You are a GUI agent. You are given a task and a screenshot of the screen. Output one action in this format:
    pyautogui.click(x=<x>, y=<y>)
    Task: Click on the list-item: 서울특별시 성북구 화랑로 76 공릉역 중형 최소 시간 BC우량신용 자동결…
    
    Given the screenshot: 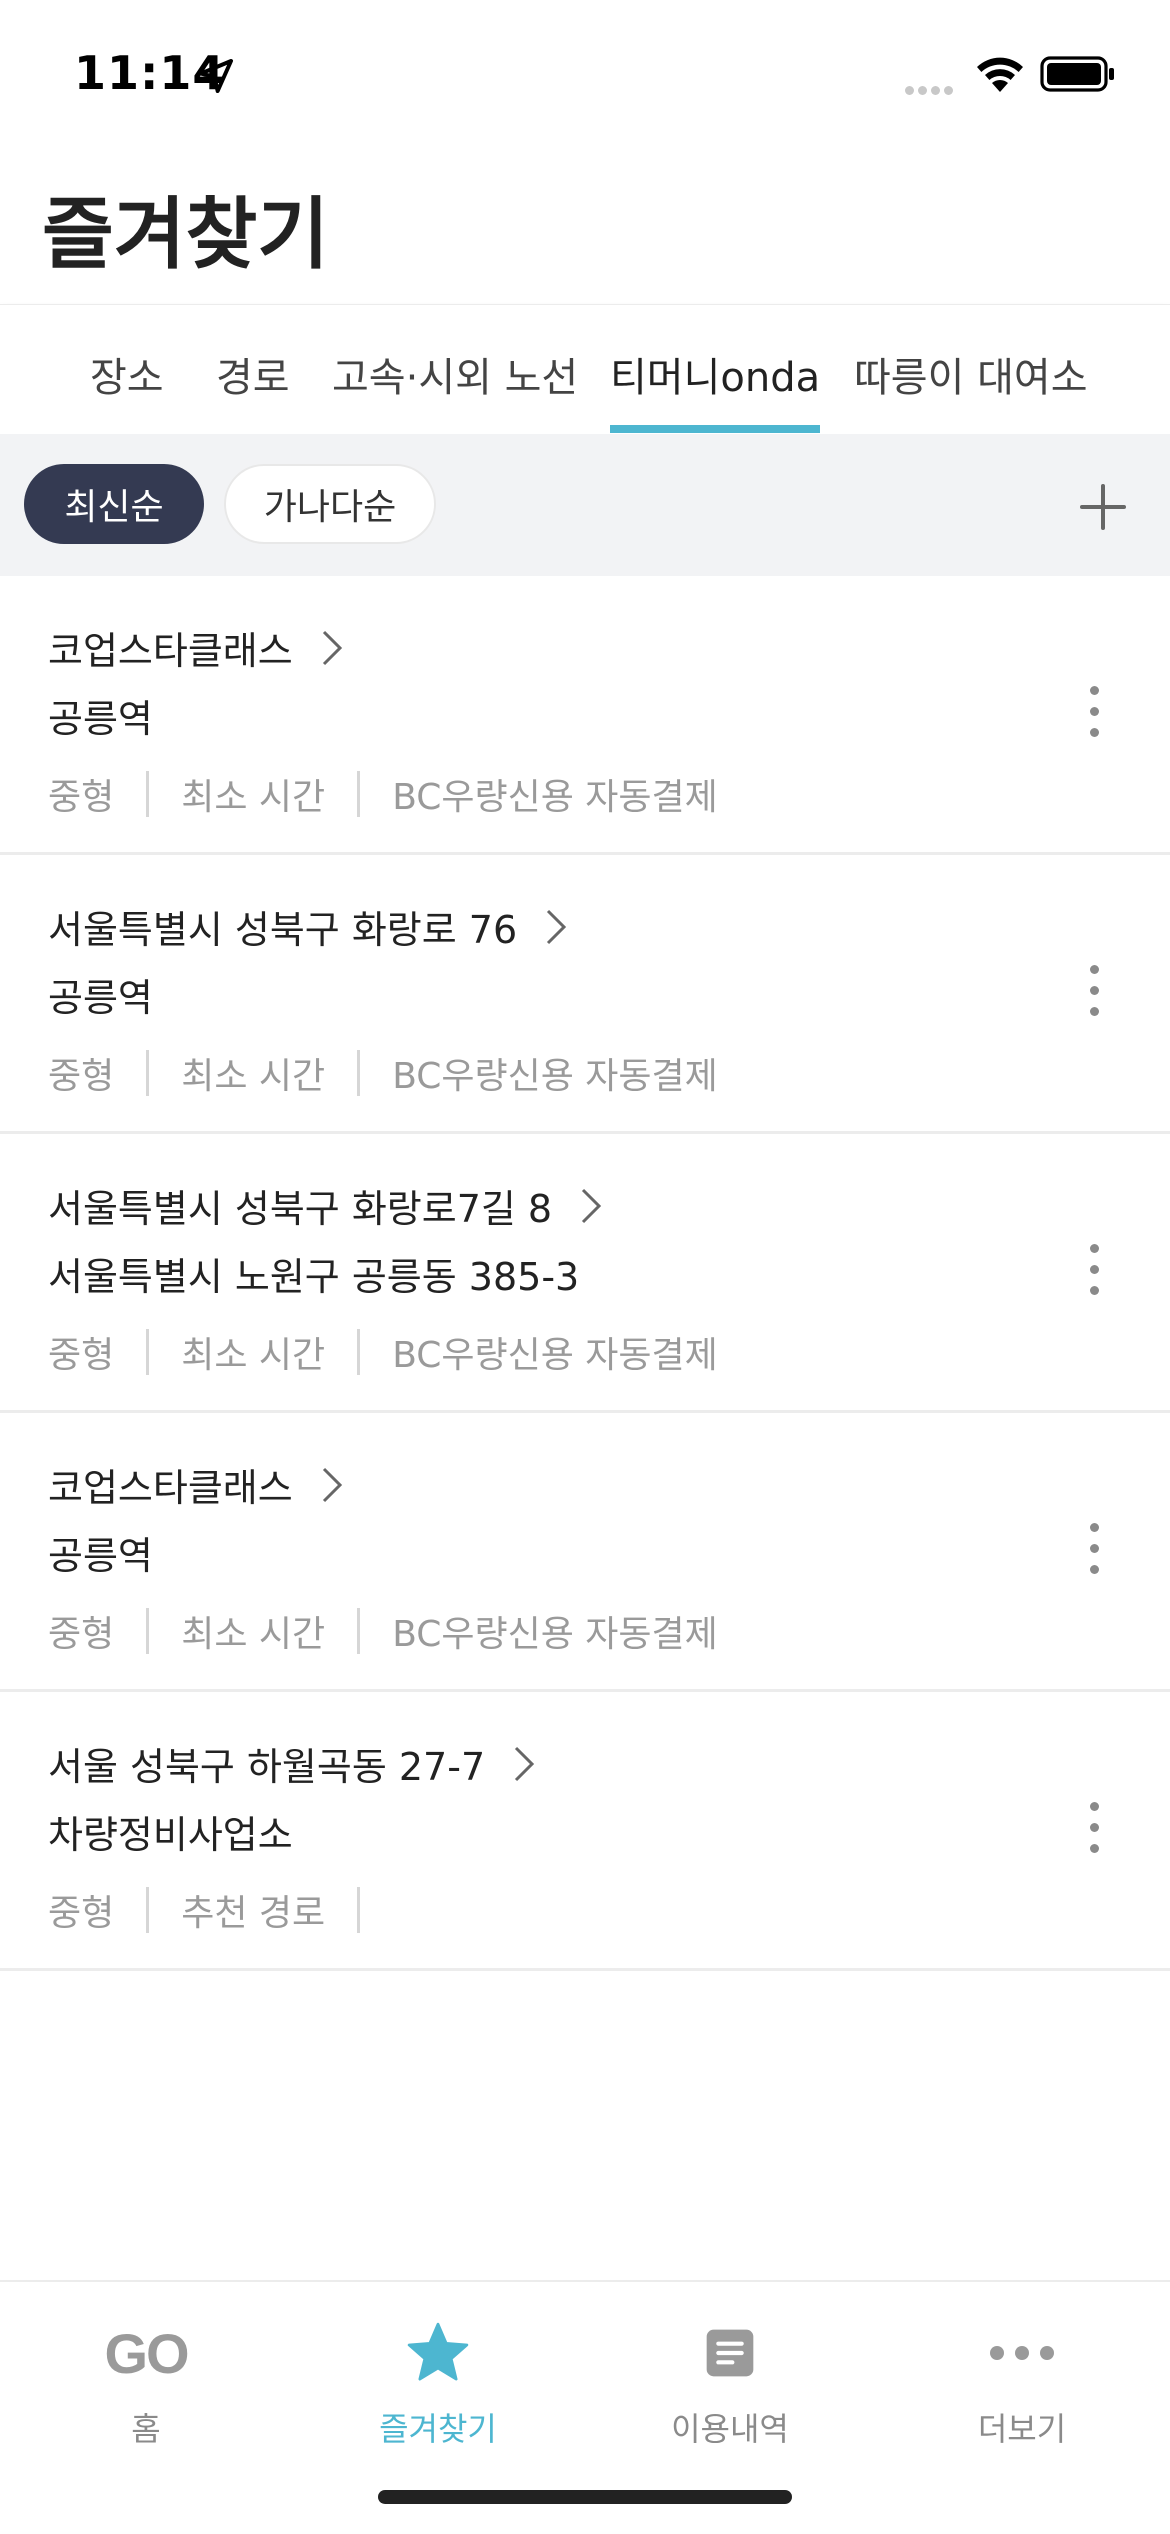 What is the action you would take?
    pyautogui.click(x=585, y=994)
    